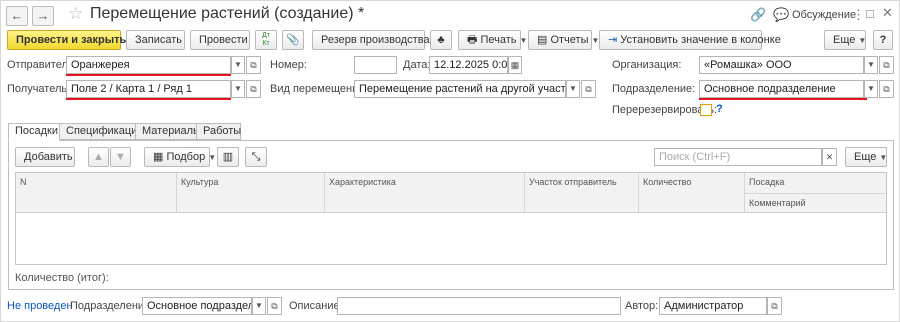 This screenshot has width=900, height=322. I want to click on column-n: N, so click(96, 193).